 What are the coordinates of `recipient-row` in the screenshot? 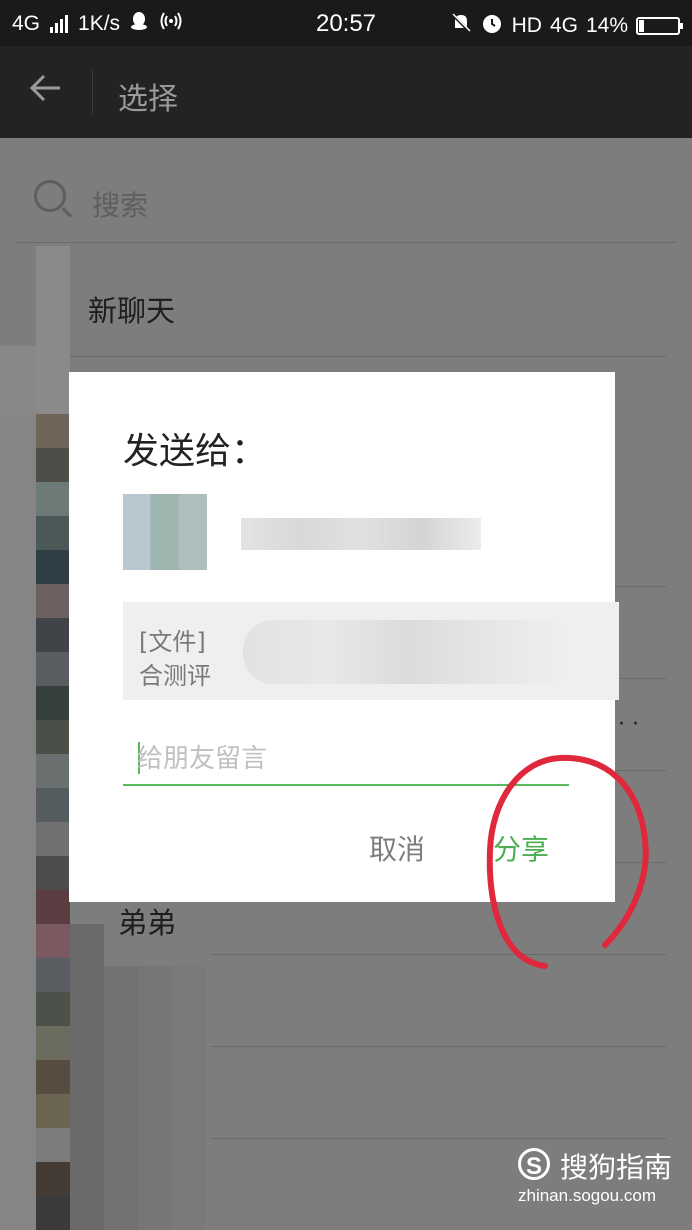 It's located at (373, 534).